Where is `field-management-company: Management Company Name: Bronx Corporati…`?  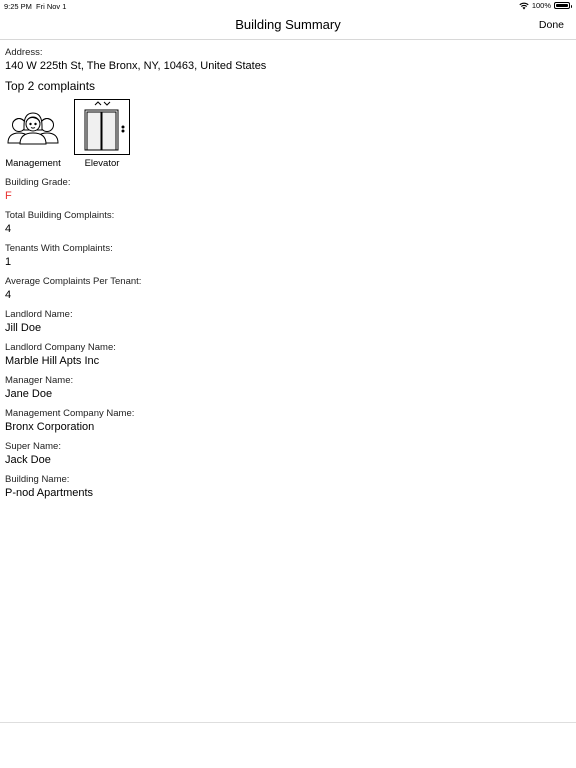
field-management-company: Management Company Name: Bronx Corporati… is located at coordinates (288, 420).